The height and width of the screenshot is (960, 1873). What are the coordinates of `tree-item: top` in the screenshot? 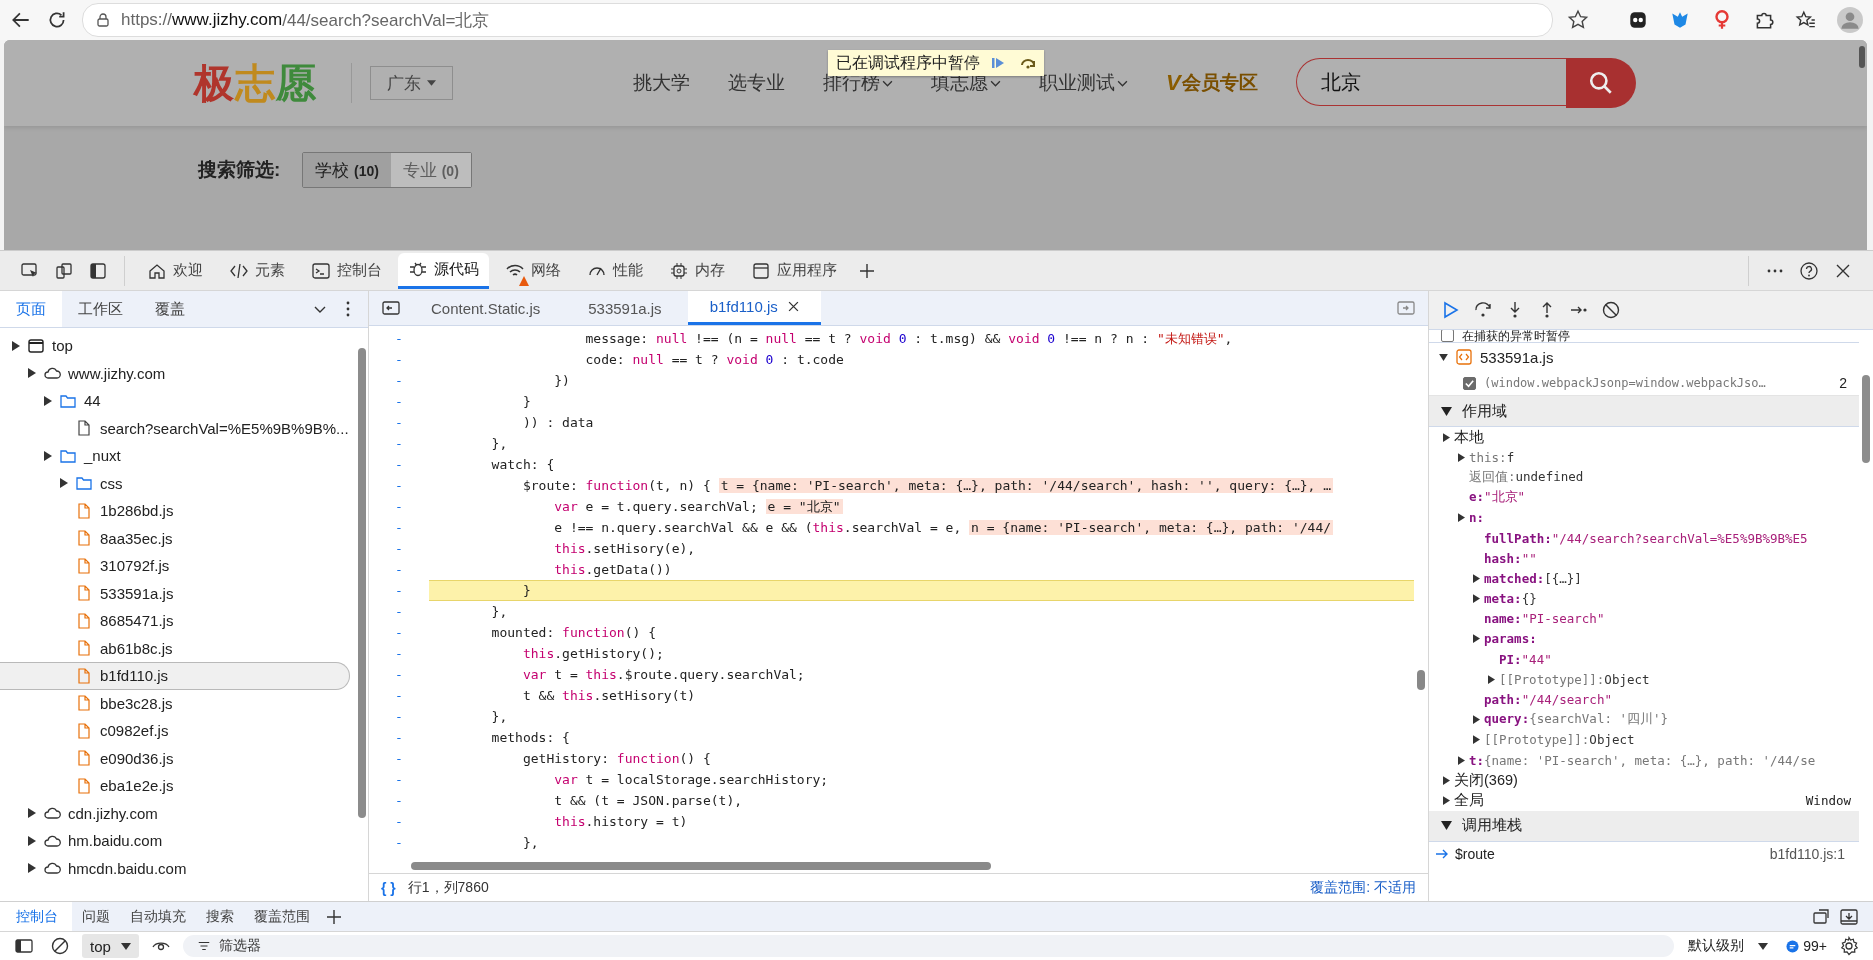 It's located at (175, 346).